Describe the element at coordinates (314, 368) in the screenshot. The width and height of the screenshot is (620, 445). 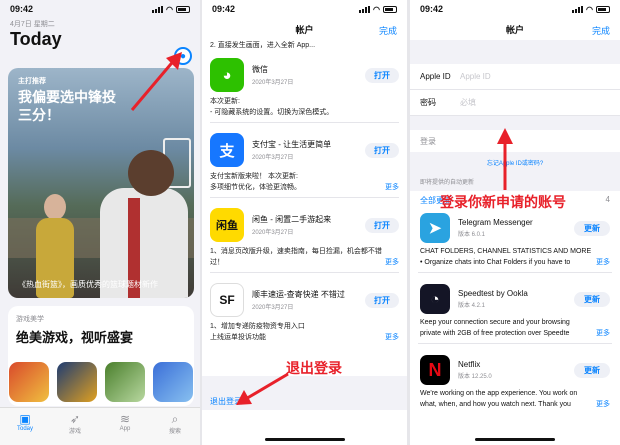
I see `logout-hint-annotation: 退出登录` at that location.